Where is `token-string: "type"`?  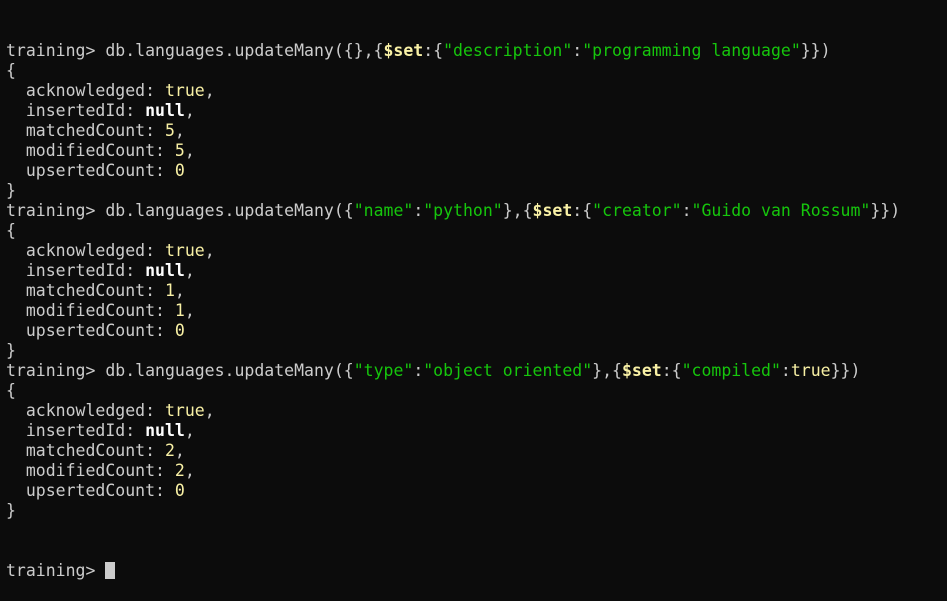 token-string: "type" is located at coordinates (383, 370).